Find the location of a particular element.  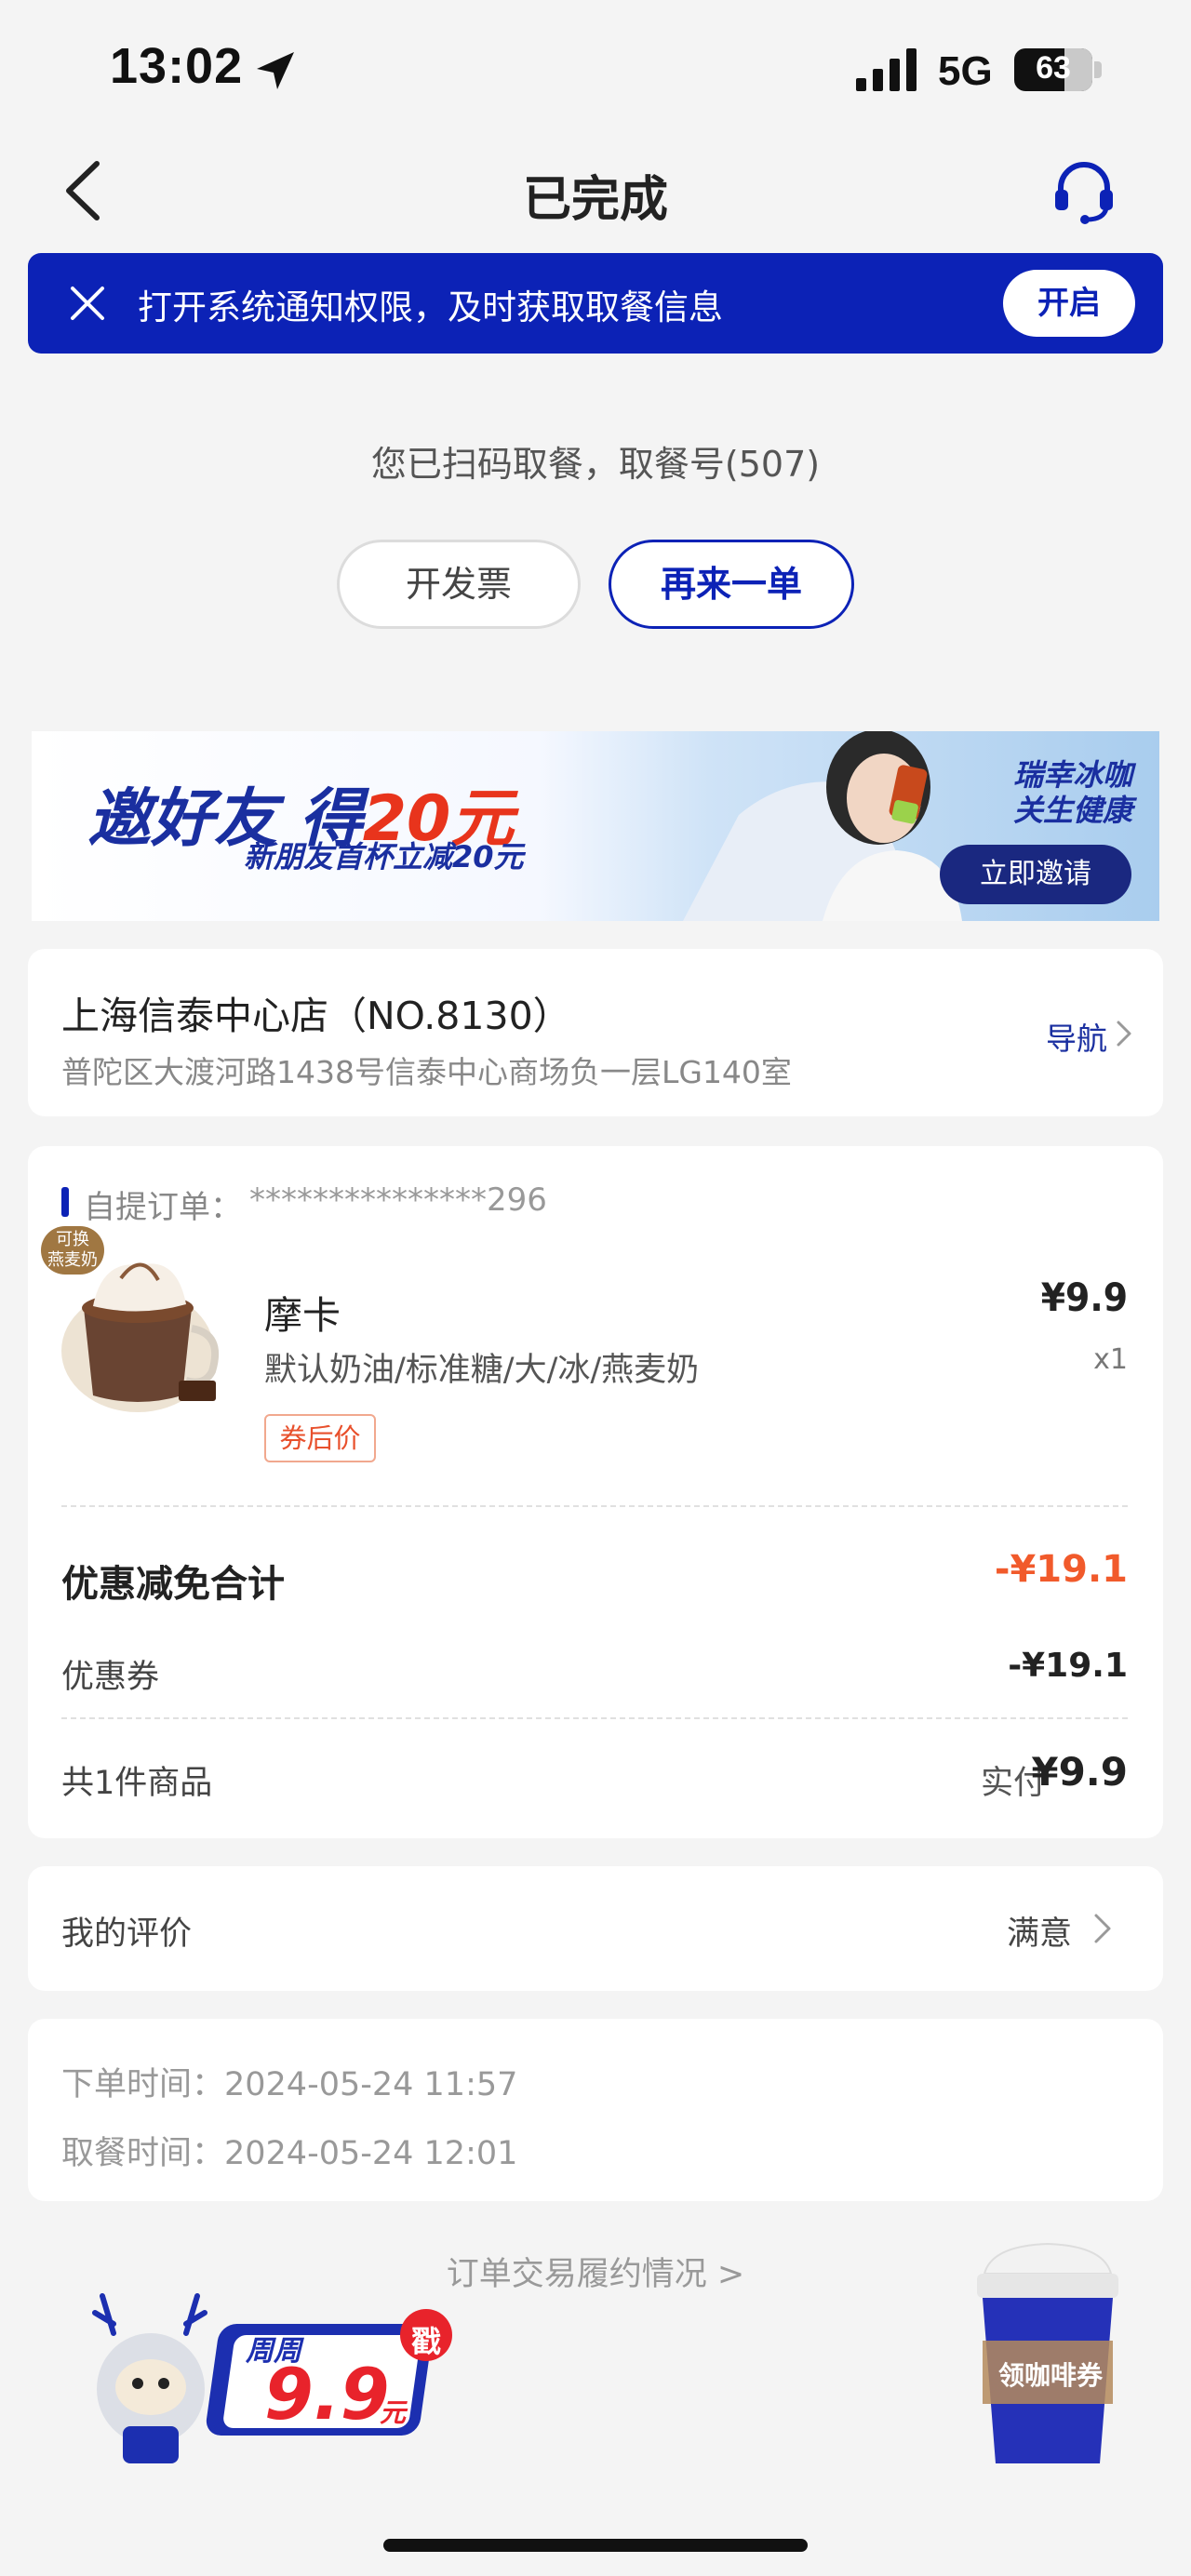

battery-level: 63 is located at coordinates (1053, 68).